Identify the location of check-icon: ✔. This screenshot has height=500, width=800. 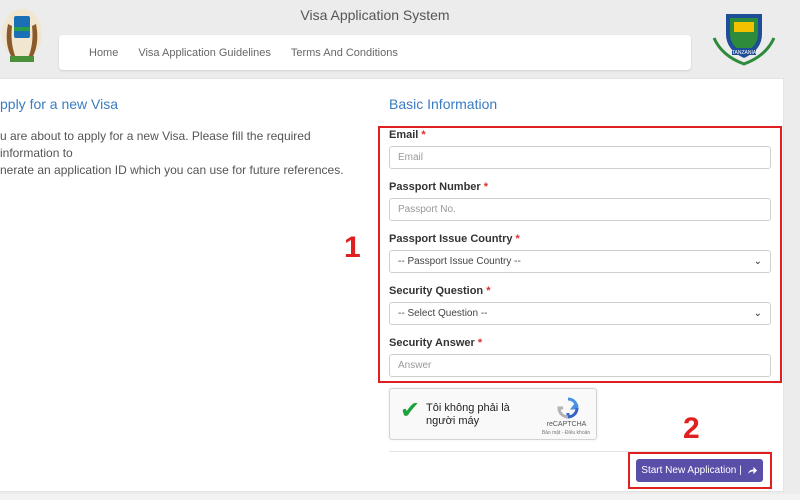
(410, 411).